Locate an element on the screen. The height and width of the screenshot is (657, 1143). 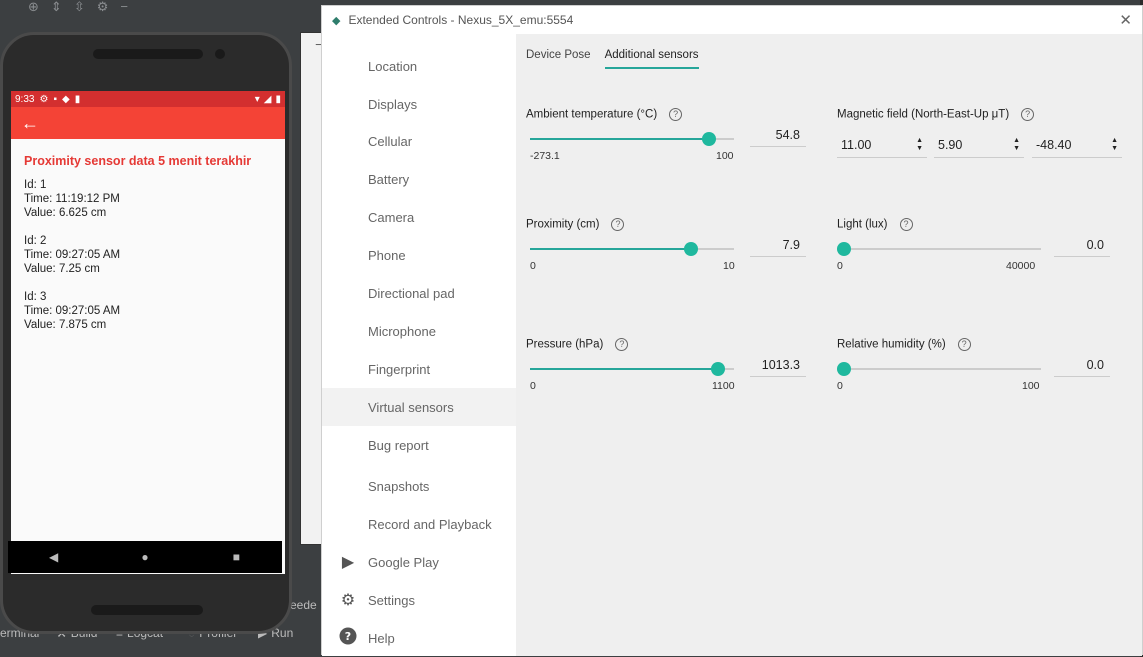
tab-additional-sensors: Additional sensors is located at coordinates (651, 59).